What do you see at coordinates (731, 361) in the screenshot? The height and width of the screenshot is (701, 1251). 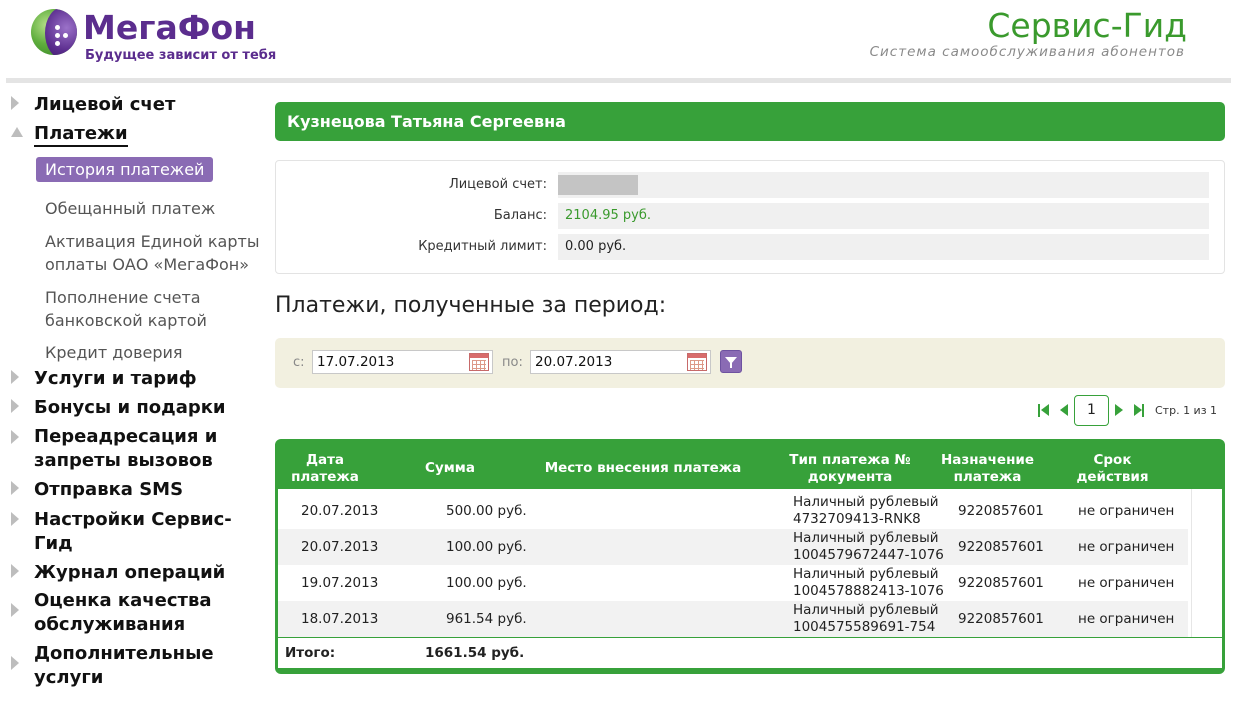 I see `filter-icon` at bounding box center [731, 361].